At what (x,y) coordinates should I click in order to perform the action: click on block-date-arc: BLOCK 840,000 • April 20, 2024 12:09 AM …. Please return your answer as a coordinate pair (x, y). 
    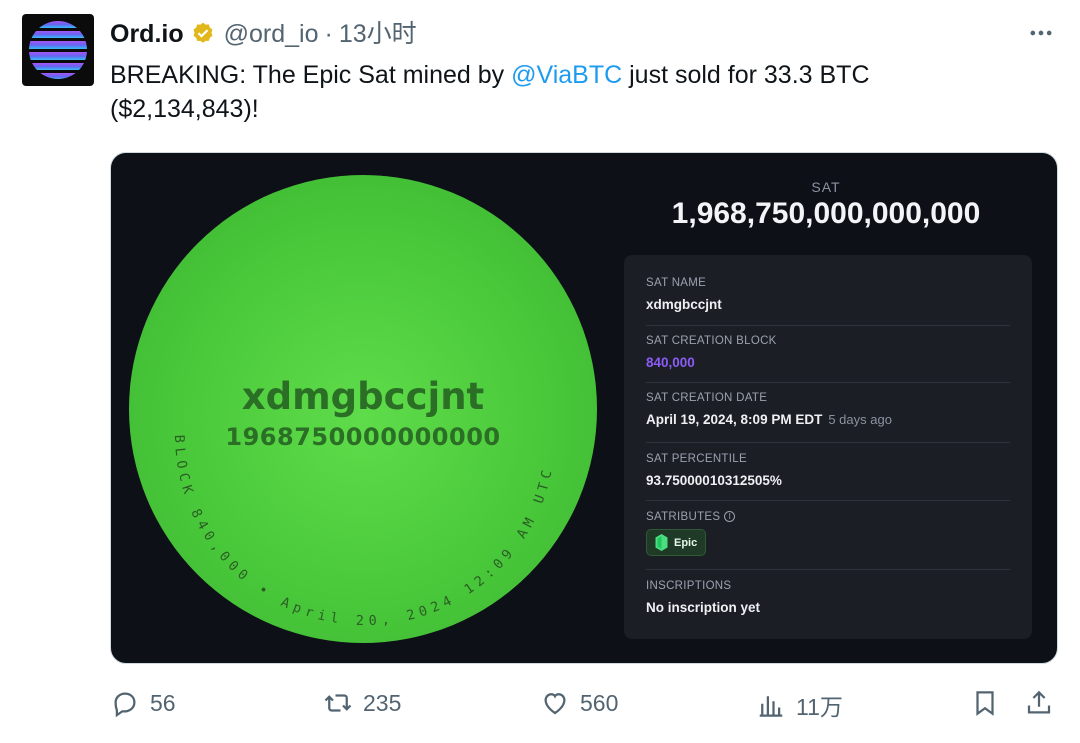
    Looking at the image, I should click on (364, 532).